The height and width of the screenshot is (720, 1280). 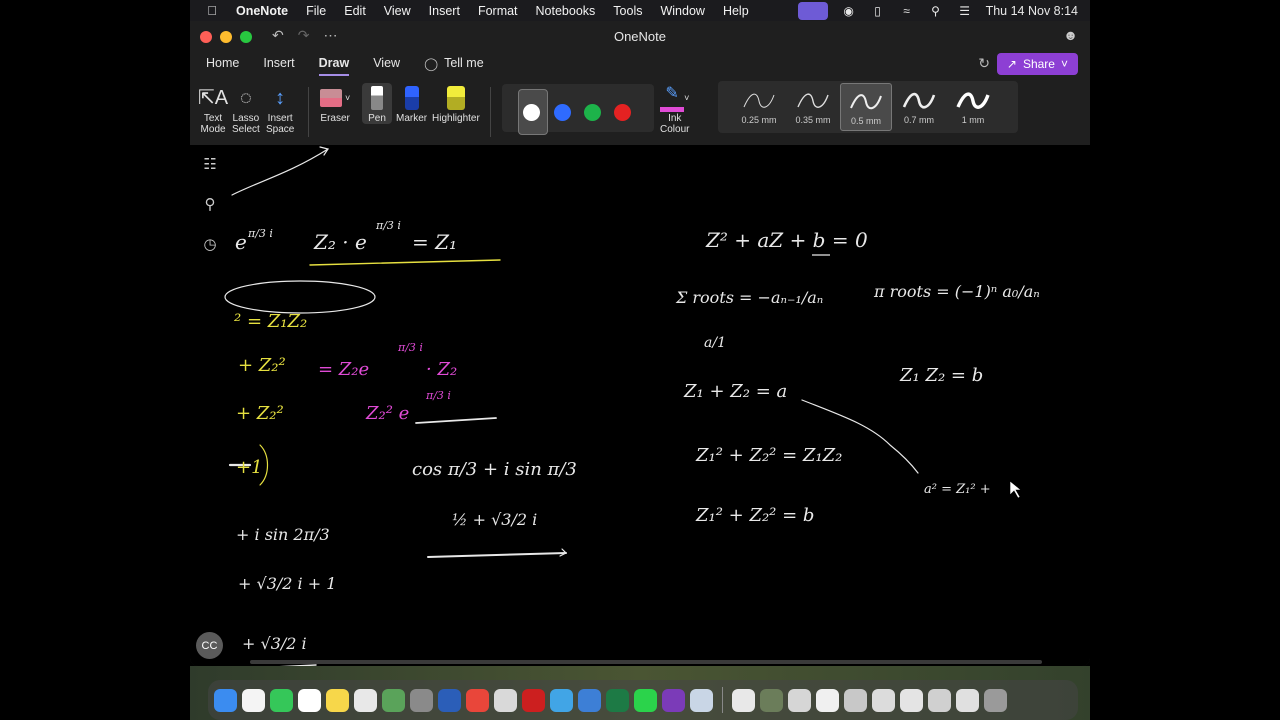 What do you see at coordinates (262, 11) in the screenshot?
I see `menu-app-name: OneNote` at bounding box center [262, 11].